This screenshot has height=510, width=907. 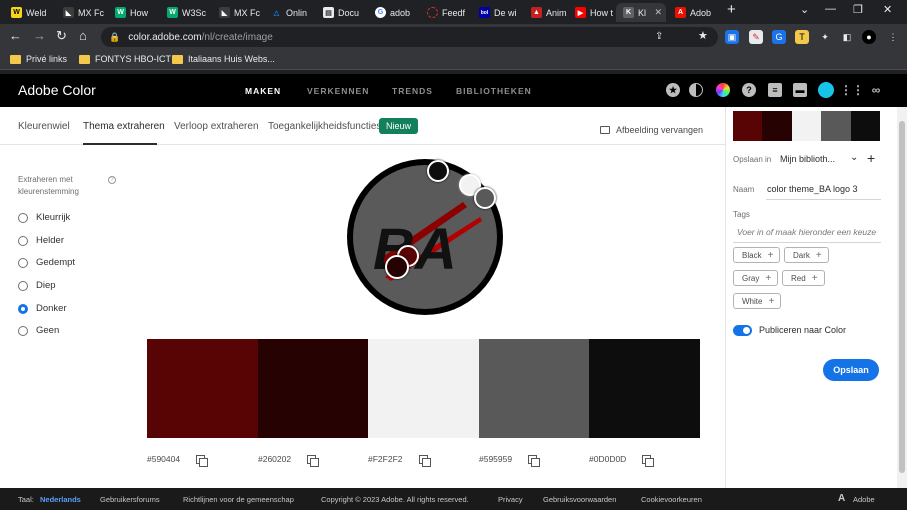 I want to click on footer-link: Privacy, so click(x=510, y=499).